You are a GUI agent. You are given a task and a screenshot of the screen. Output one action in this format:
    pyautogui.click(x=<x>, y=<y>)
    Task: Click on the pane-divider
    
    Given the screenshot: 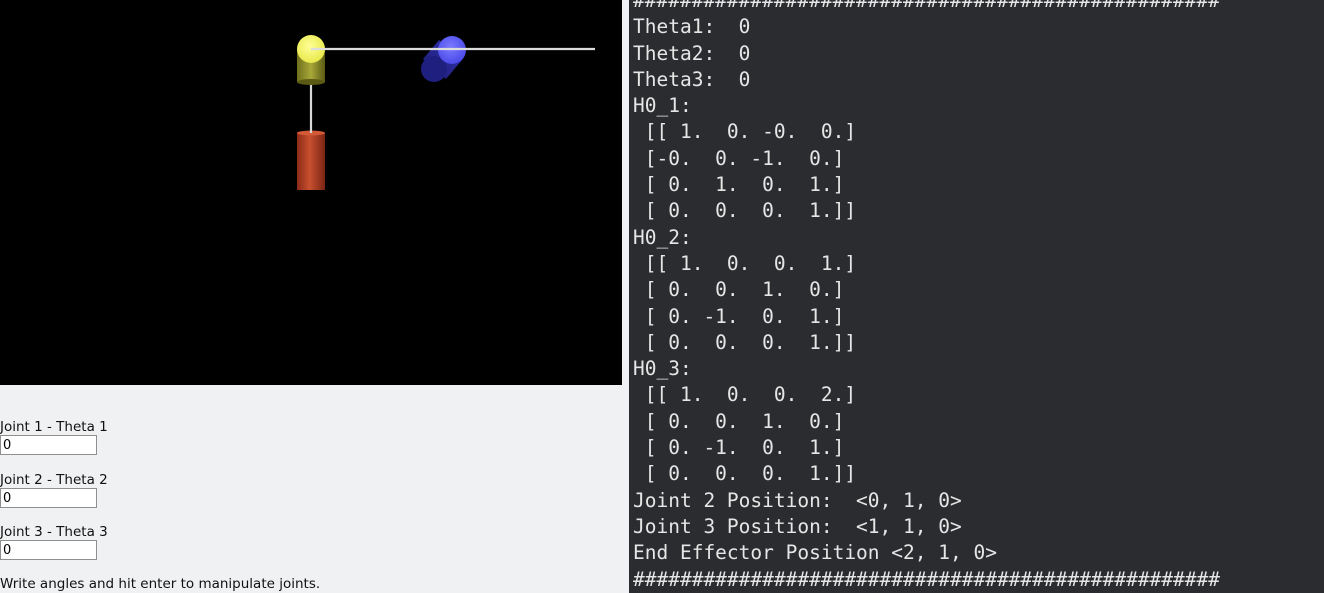 What is the action you would take?
    pyautogui.click(x=625, y=296)
    